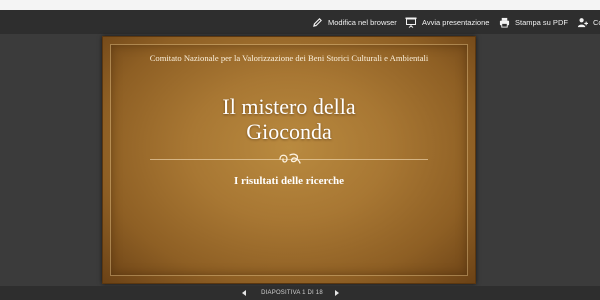  What do you see at coordinates (317, 22) in the screenshot?
I see `pencil-icon` at bounding box center [317, 22].